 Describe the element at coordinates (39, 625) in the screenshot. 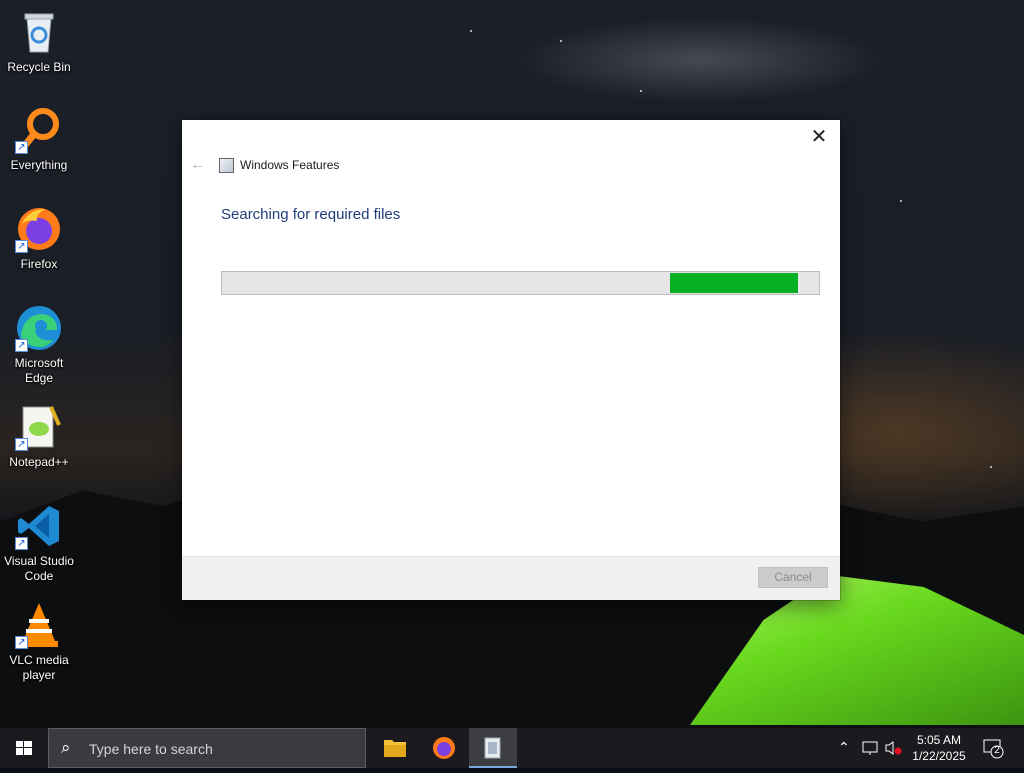

I see `vlc-icon: ↗` at that location.